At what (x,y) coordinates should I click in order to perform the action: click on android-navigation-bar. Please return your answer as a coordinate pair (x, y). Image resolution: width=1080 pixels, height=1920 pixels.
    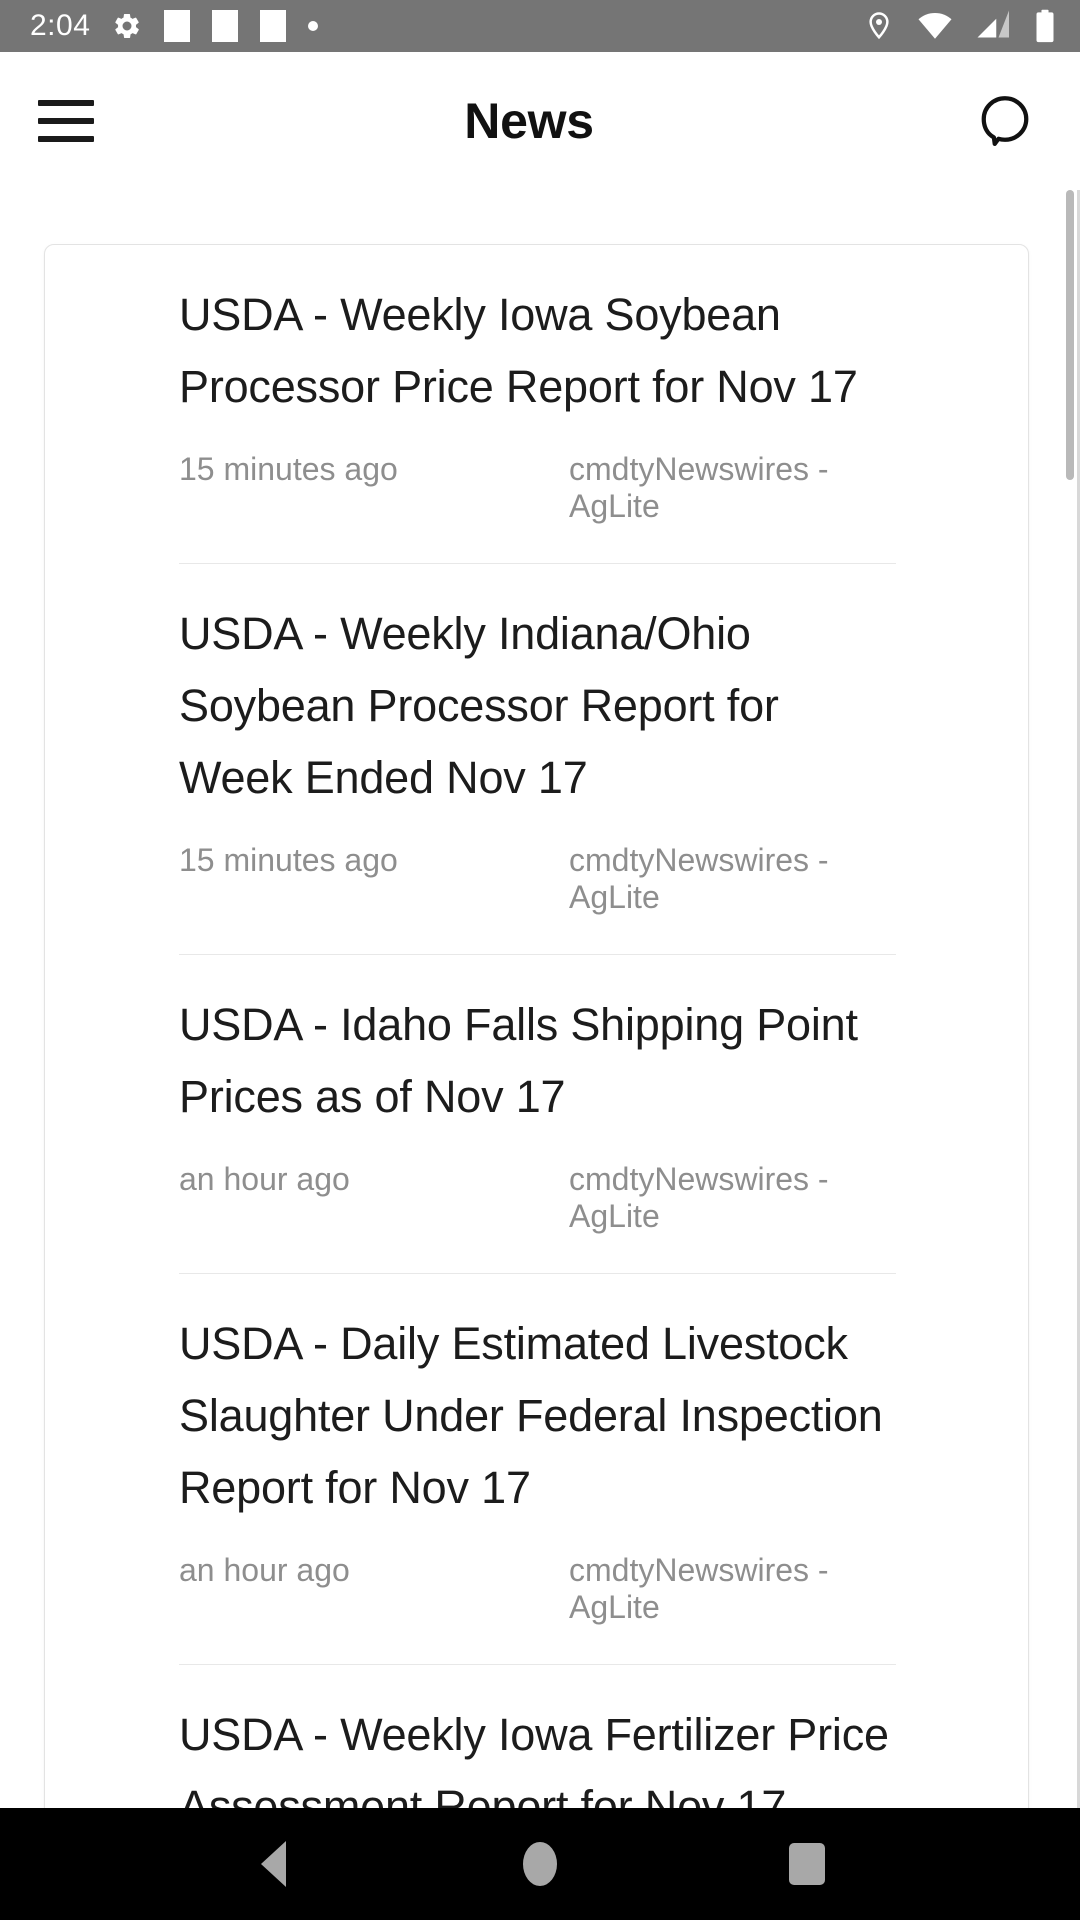
    Looking at the image, I should click on (540, 1864).